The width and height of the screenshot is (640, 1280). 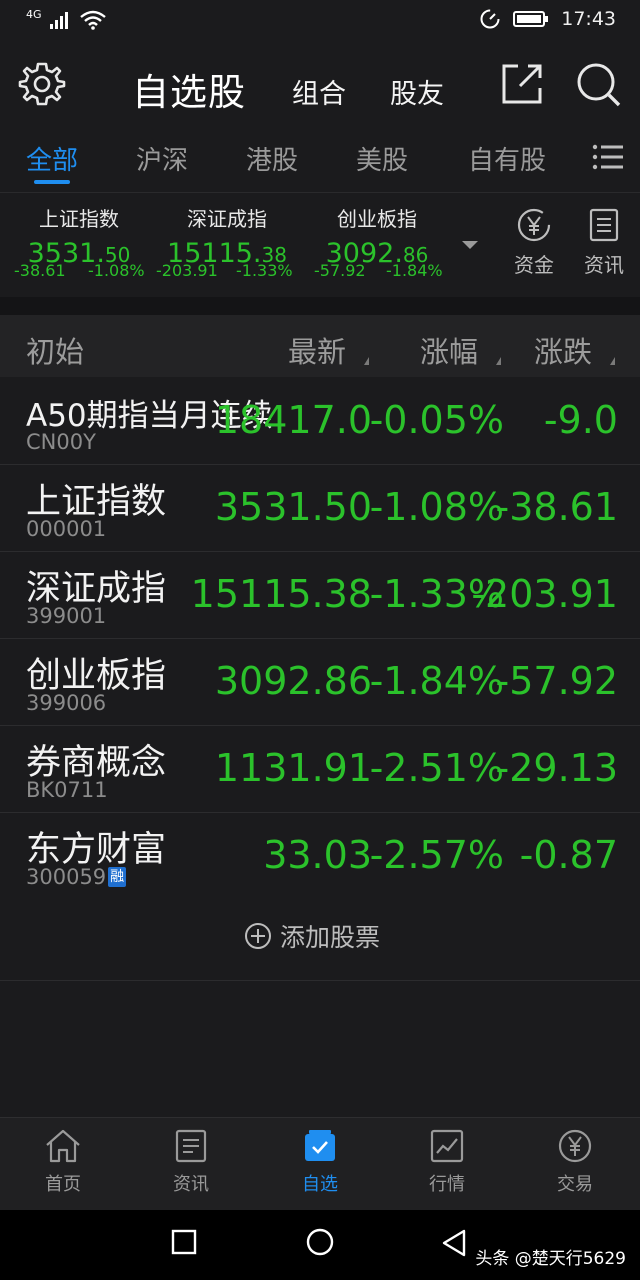 I want to click on index-cyb-change: -57.92, so click(x=340, y=270).